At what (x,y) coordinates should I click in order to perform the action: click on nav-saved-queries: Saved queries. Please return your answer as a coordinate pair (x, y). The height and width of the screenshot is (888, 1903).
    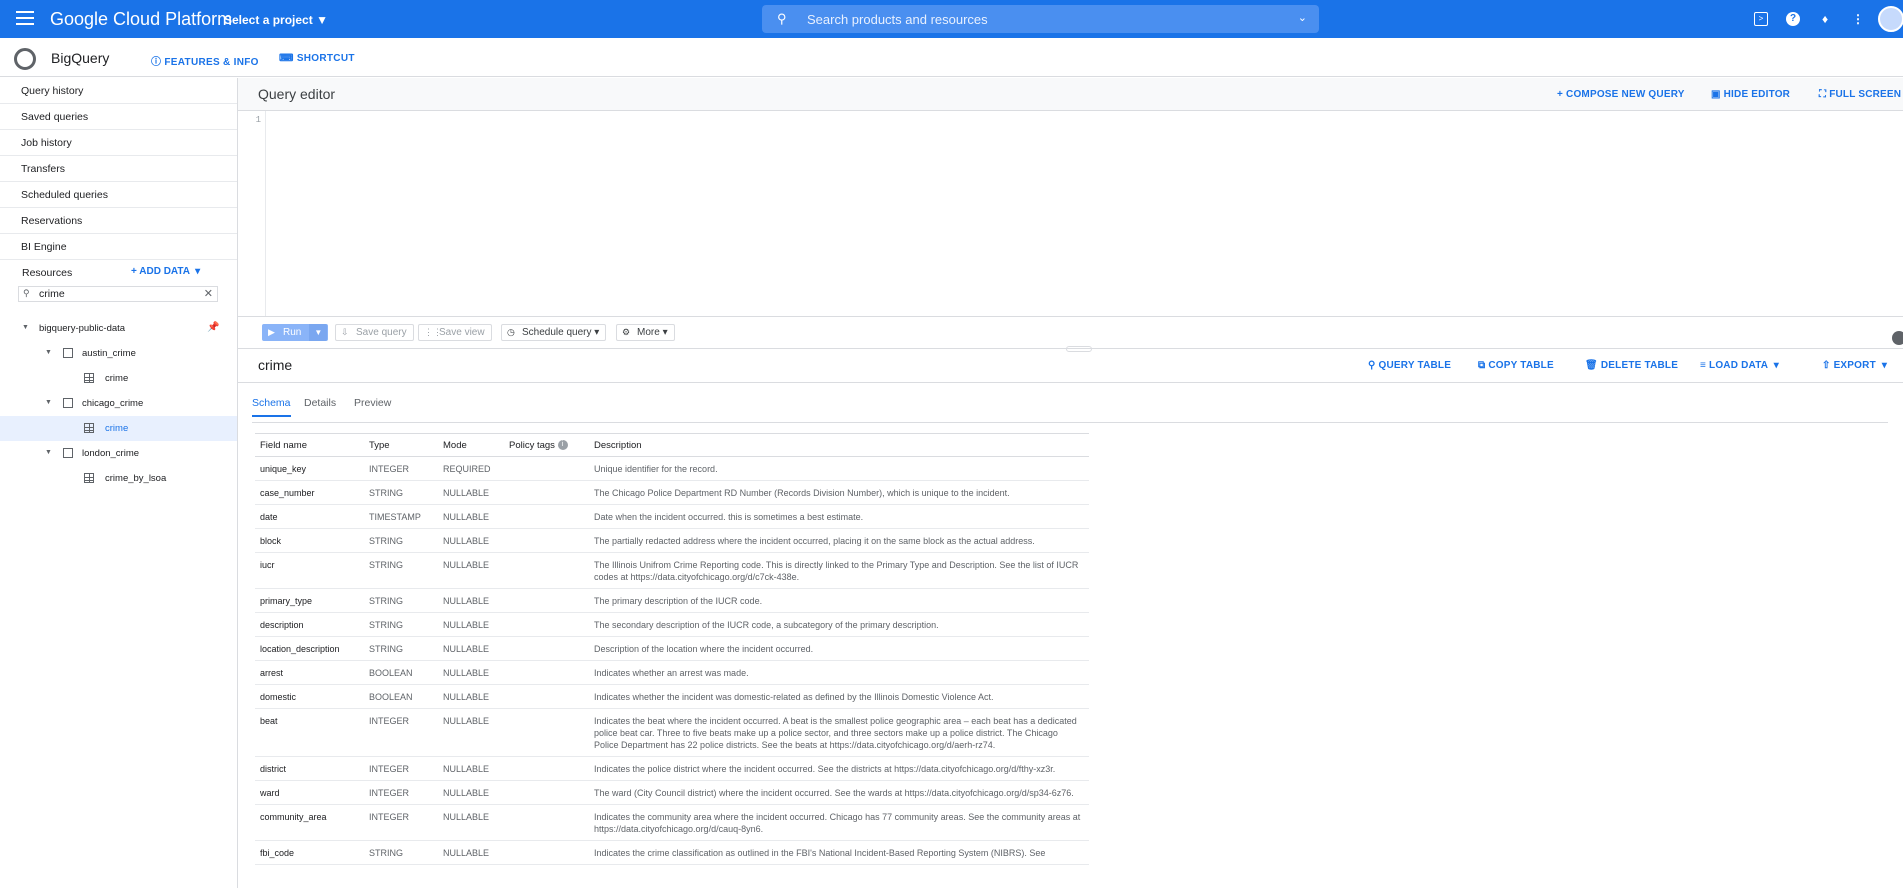
    Looking at the image, I should click on (118, 117).